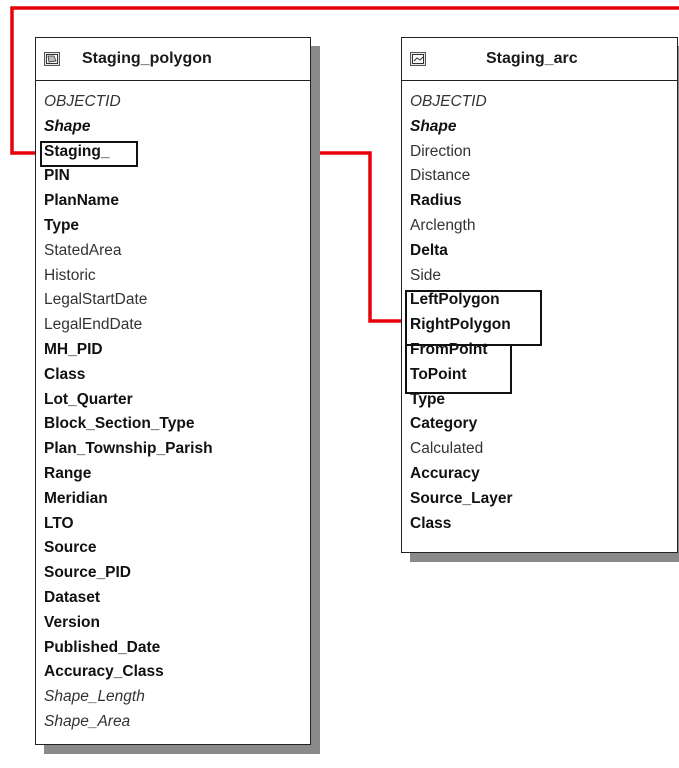 The width and height of the screenshot is (679, 768). What do you see at coordinates (543, 251) in the screenshot?
I see `field-row: Delta` at bounding box center [543, 251].